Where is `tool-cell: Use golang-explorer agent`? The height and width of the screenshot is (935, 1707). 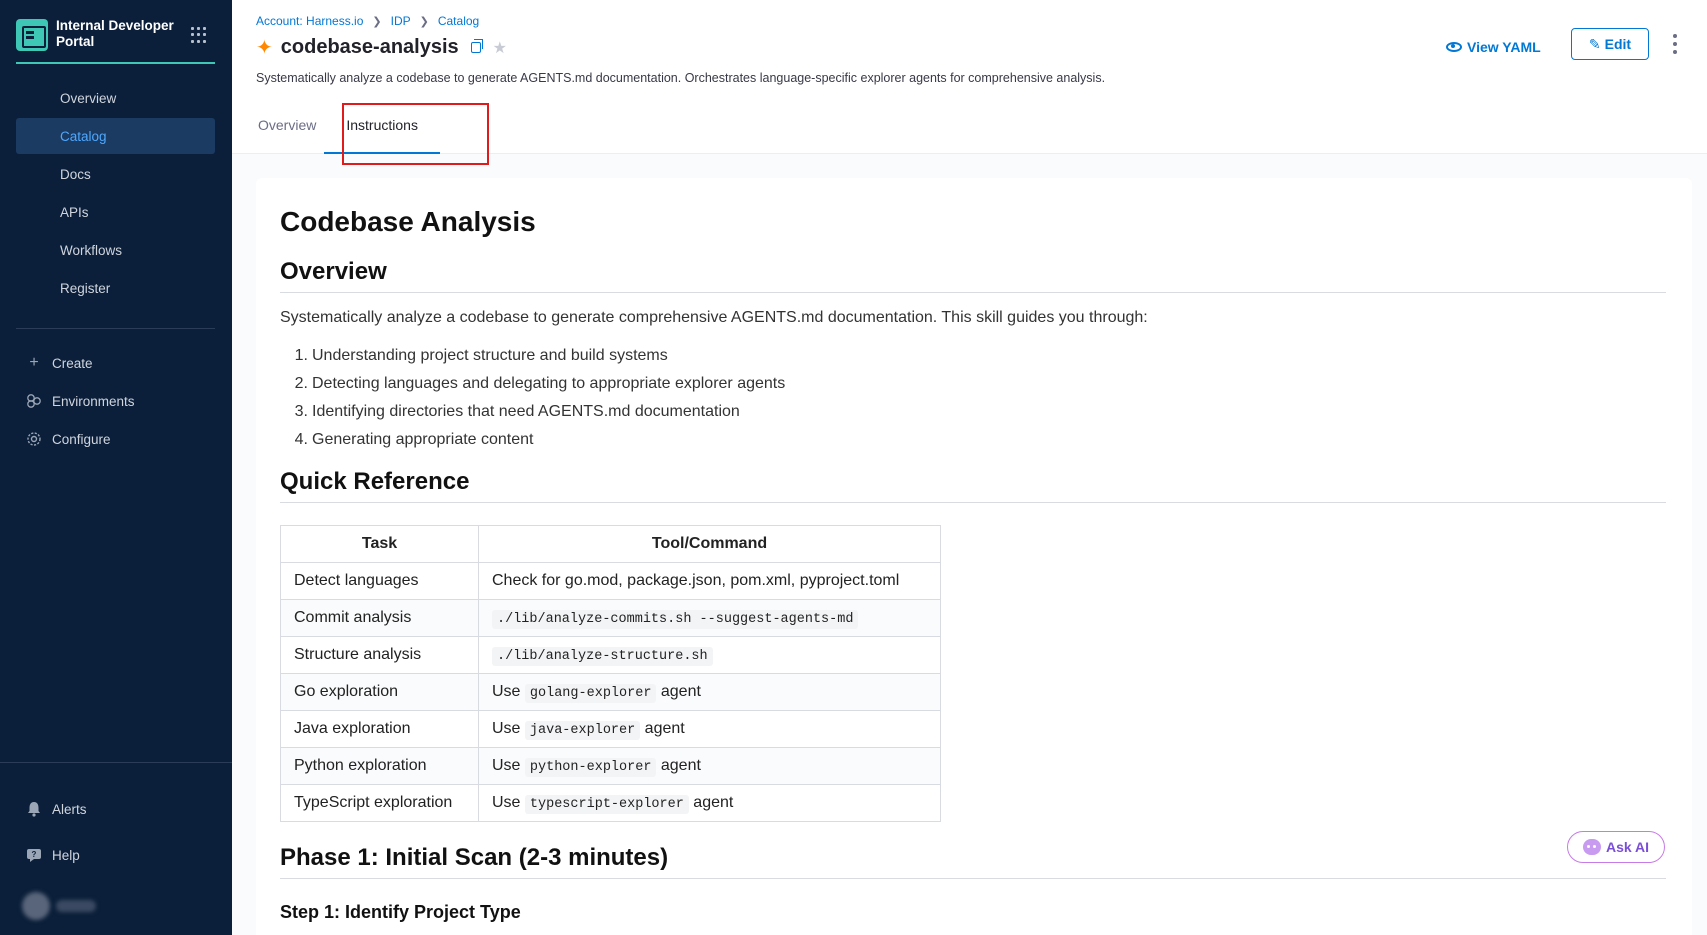
tool-cell: Use golang-explorer agent is located at coordinates (709, 692).